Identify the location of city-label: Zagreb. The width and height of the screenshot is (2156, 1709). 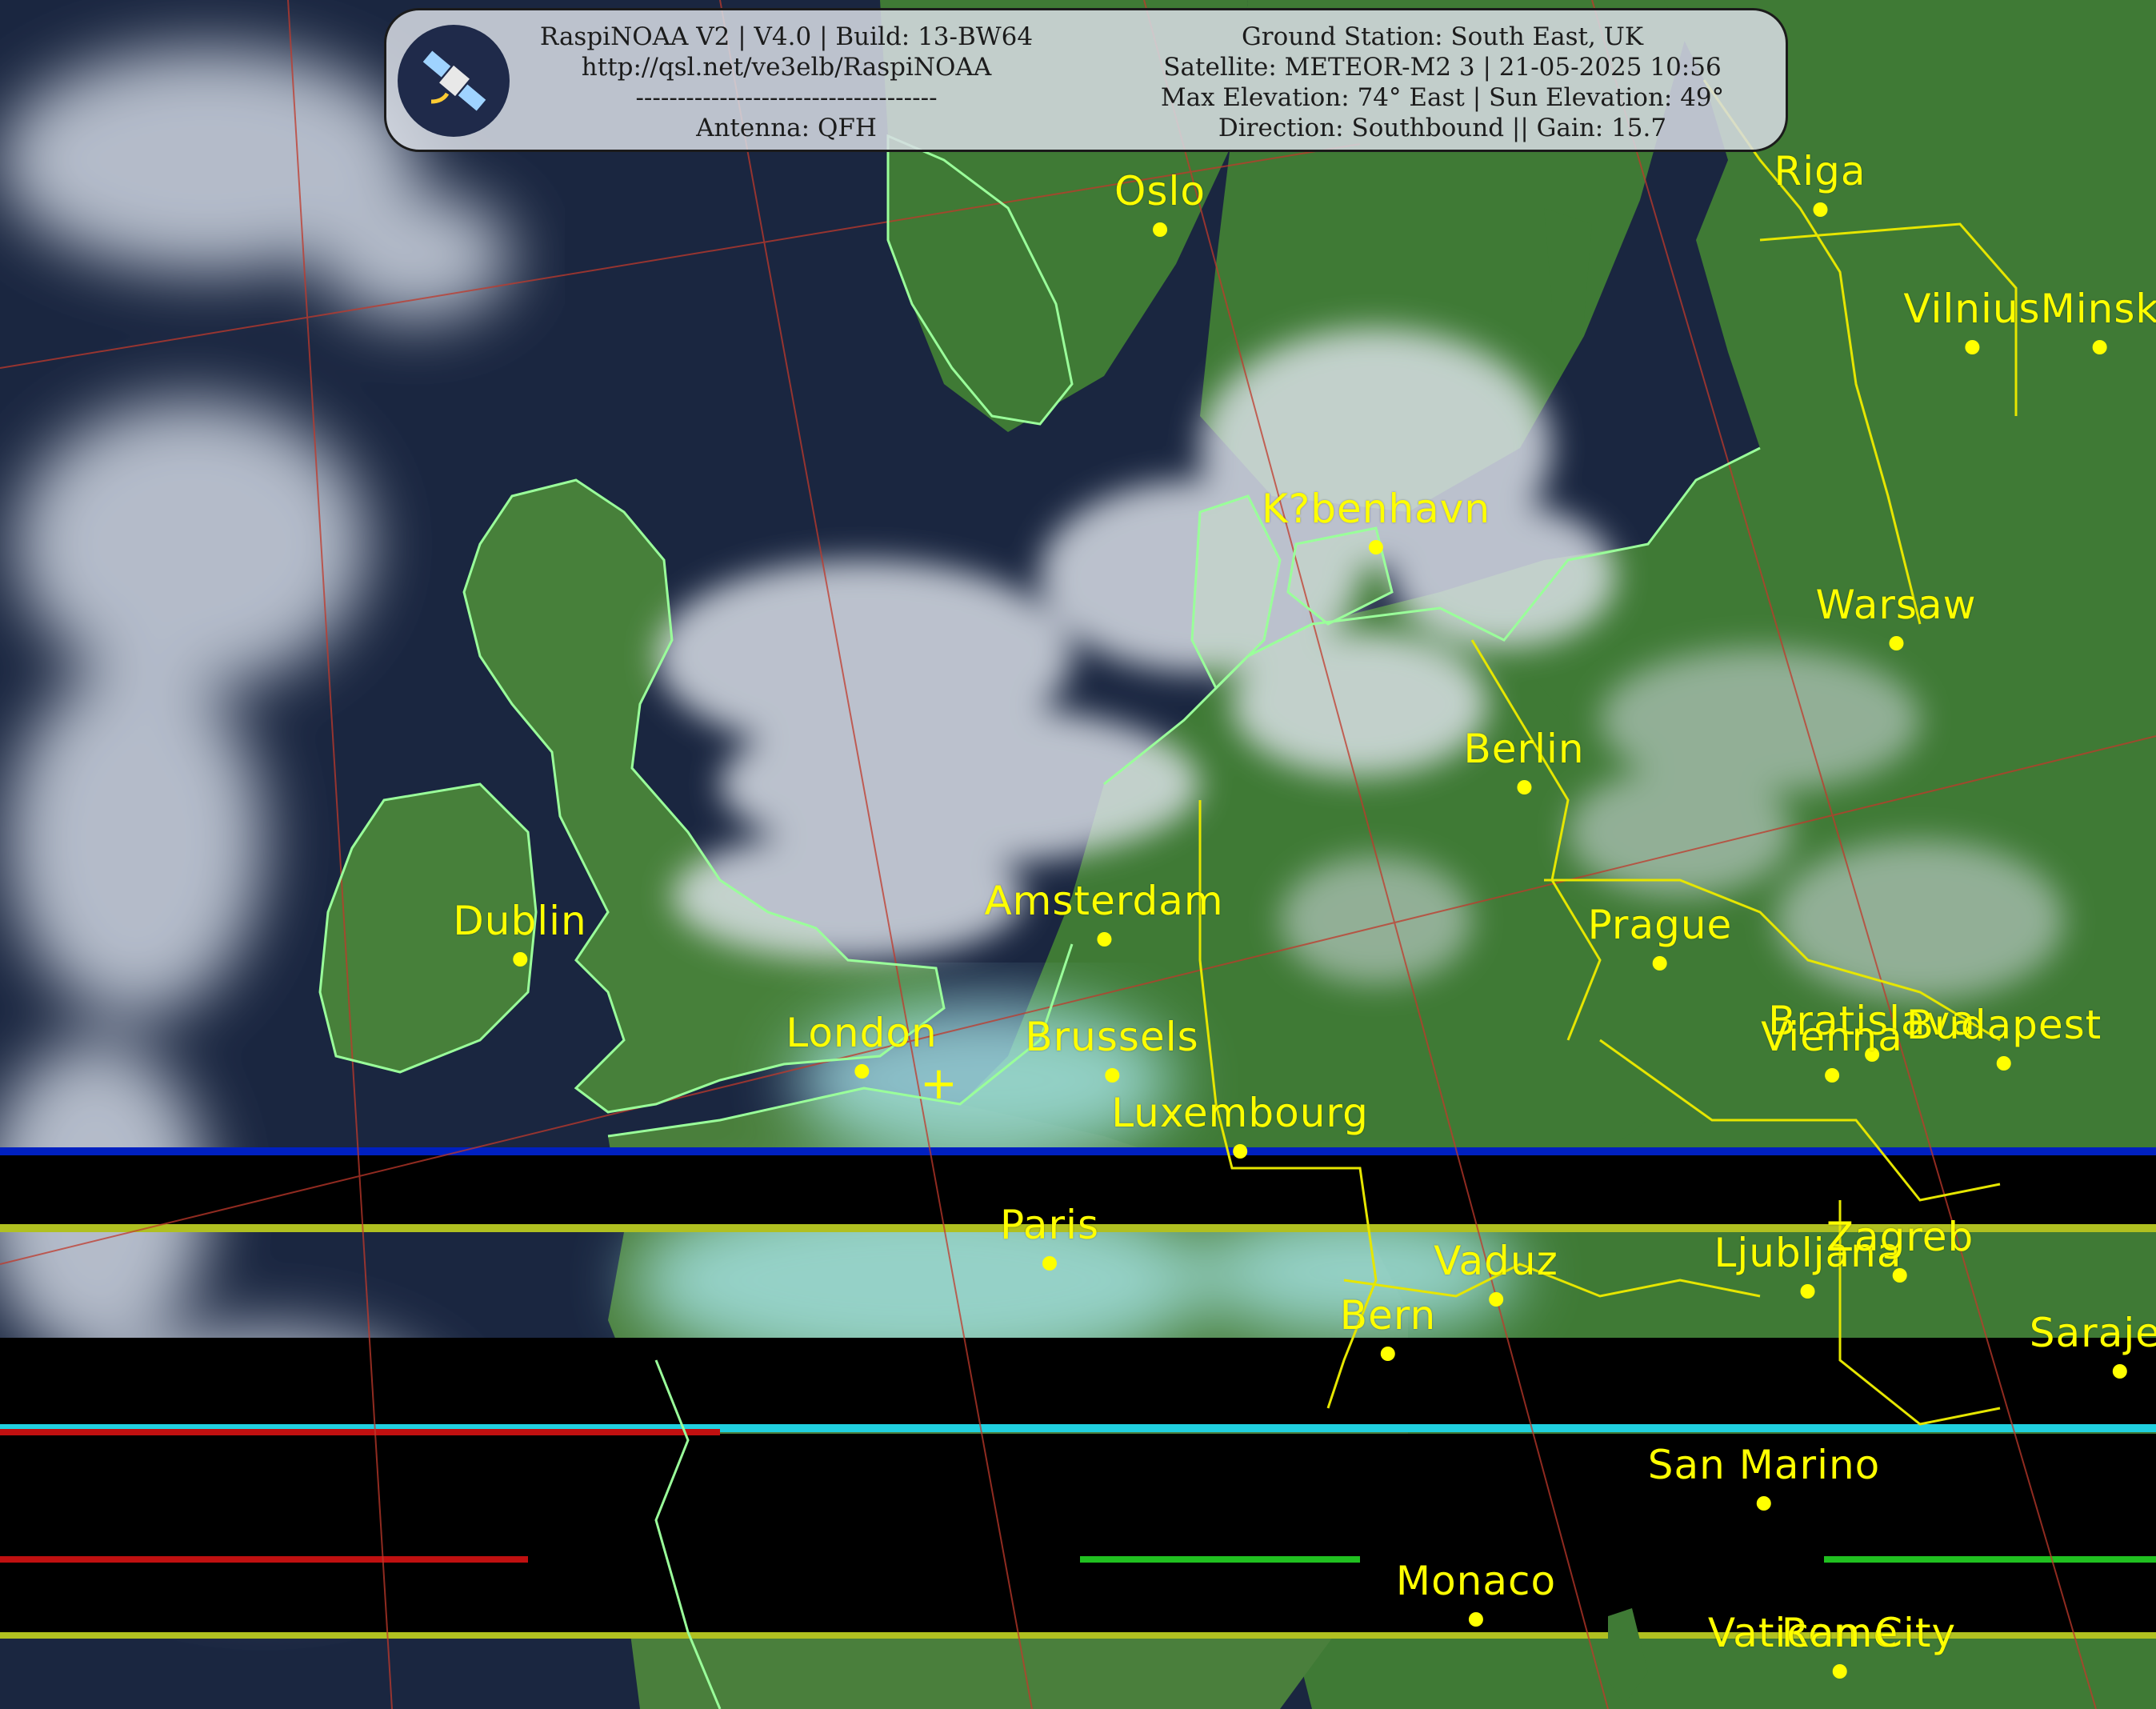
(1900, 1248).